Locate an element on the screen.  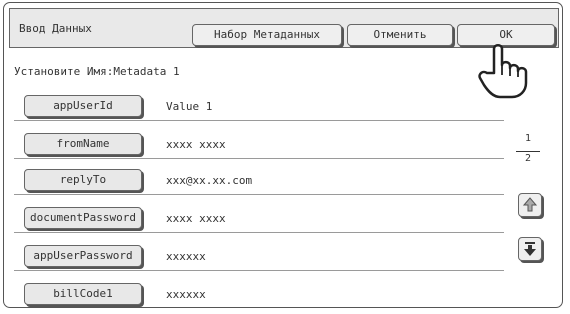
field-value: Value 1 is located at coordinates (189, 106).